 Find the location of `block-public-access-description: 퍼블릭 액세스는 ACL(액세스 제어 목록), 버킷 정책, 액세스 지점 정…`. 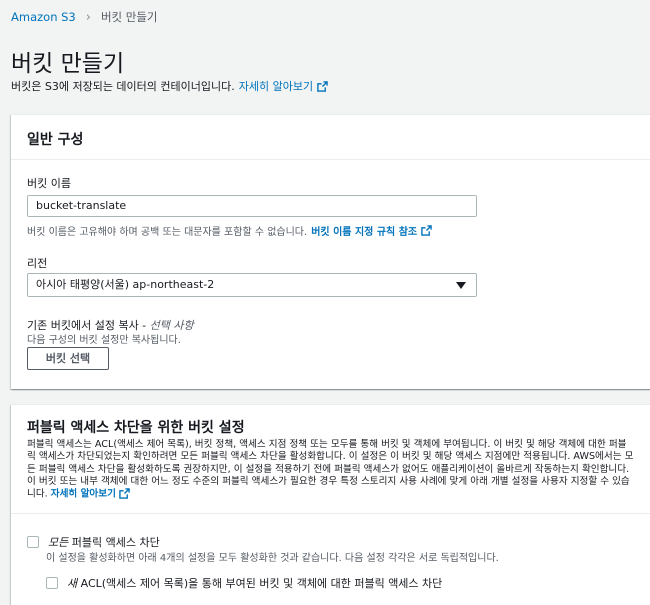

block-public-access-description: 퍼블릭 액세스는 ACL(액세스 제어 목록), 버킷 정책, 액세스 지점 정… is located at coordinates (331, 470).